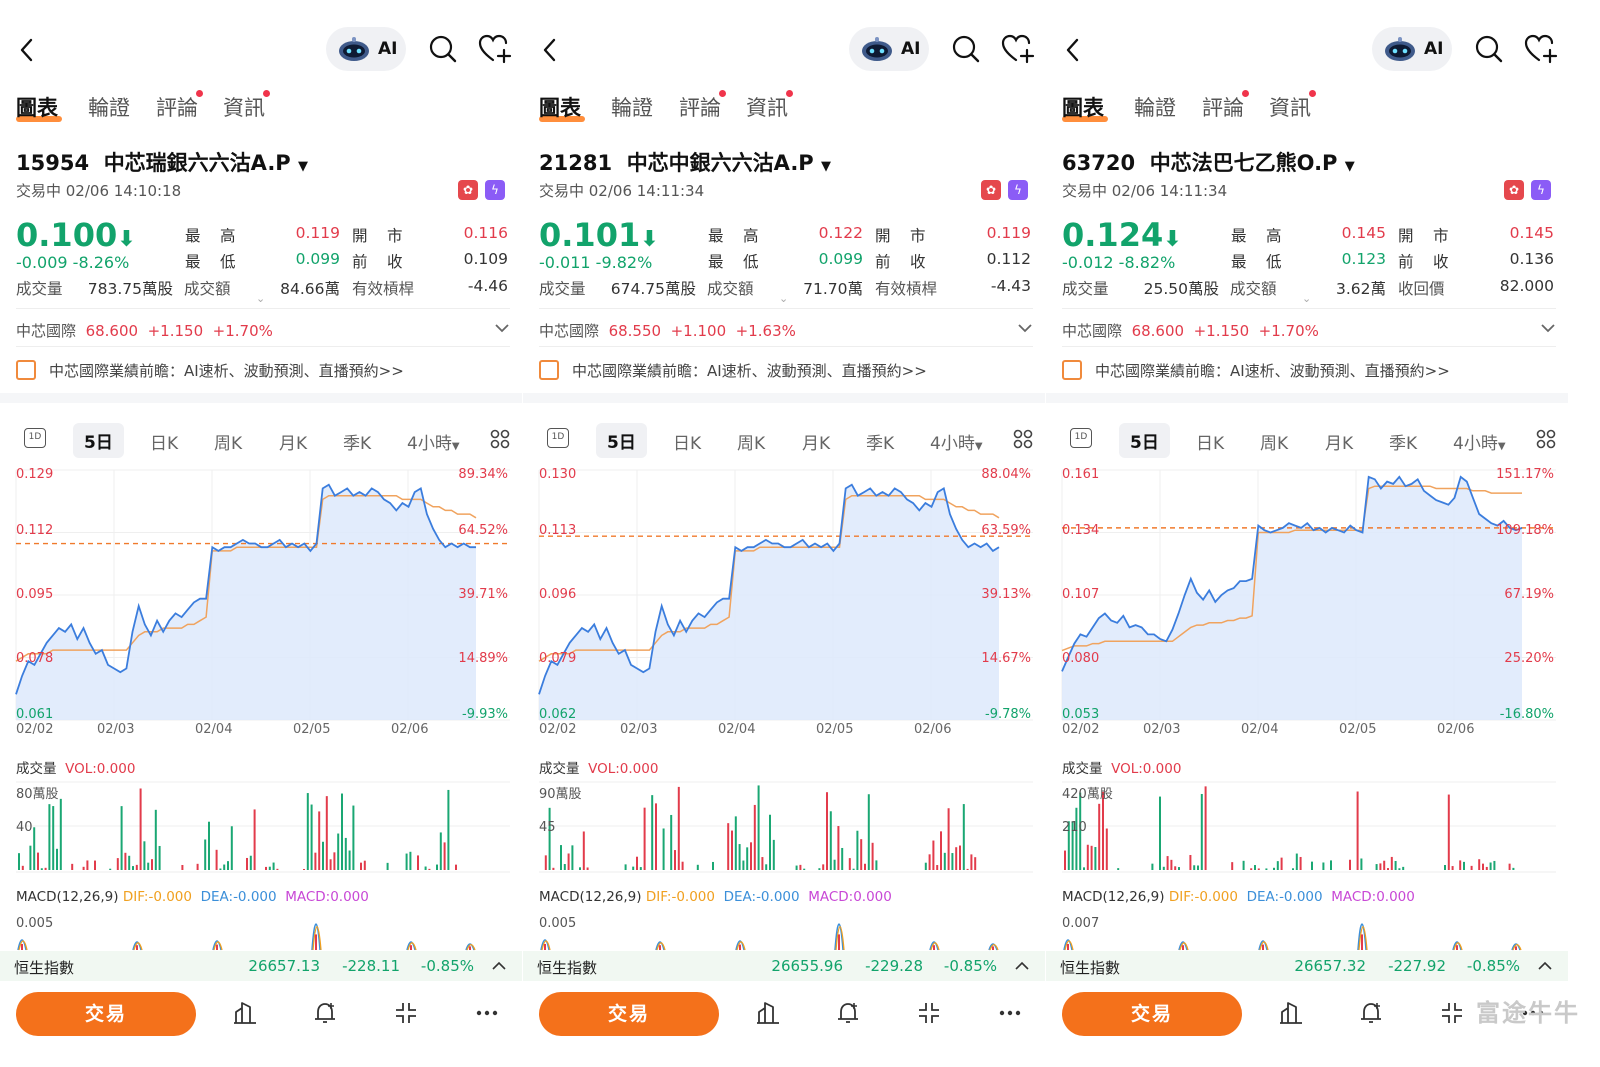 The height and width of the screenshot is (1067, 1600). Describe the element at coordinates (1087, 794) in the screenshot. I see `volume-axis-label: 420萬股` at that location.